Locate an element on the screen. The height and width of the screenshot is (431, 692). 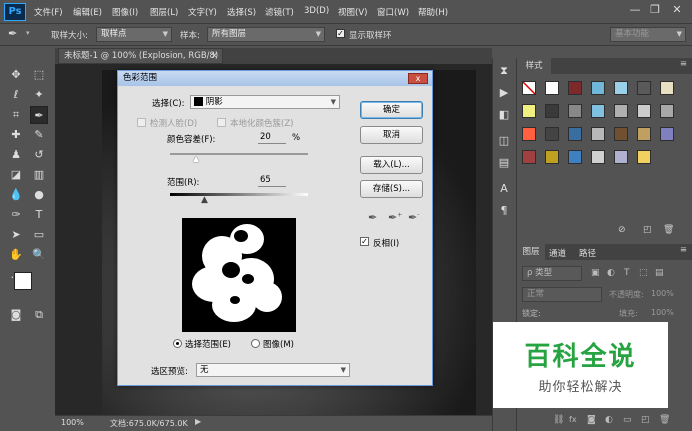
quick-mask-icon: ◙ is located at coordinates (16, 315).